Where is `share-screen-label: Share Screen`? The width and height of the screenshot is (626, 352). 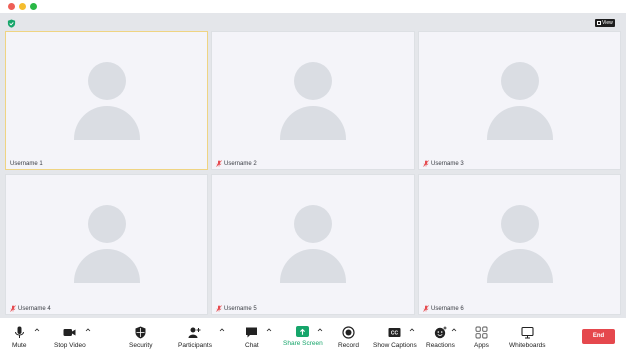
share-screen-label: Share Screen is located at coordinates (303, 343).